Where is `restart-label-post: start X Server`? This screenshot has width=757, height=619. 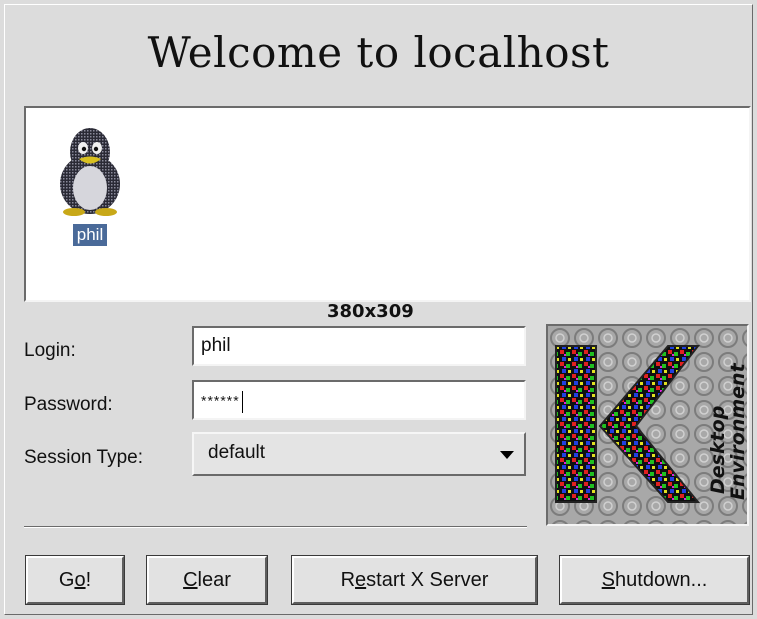 restart-label-post: start X Server is located at coordinates (427, 579).